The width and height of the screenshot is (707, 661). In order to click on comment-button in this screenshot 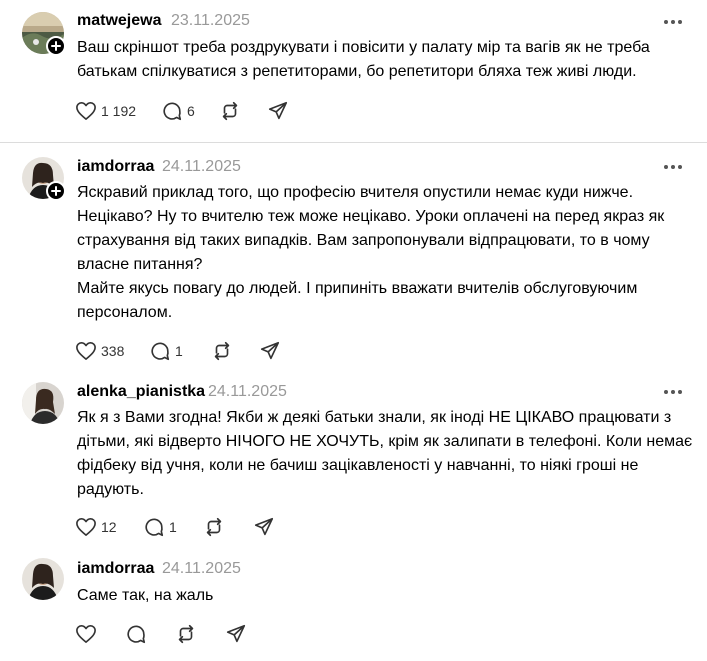, I will do `click(150, 634)`.